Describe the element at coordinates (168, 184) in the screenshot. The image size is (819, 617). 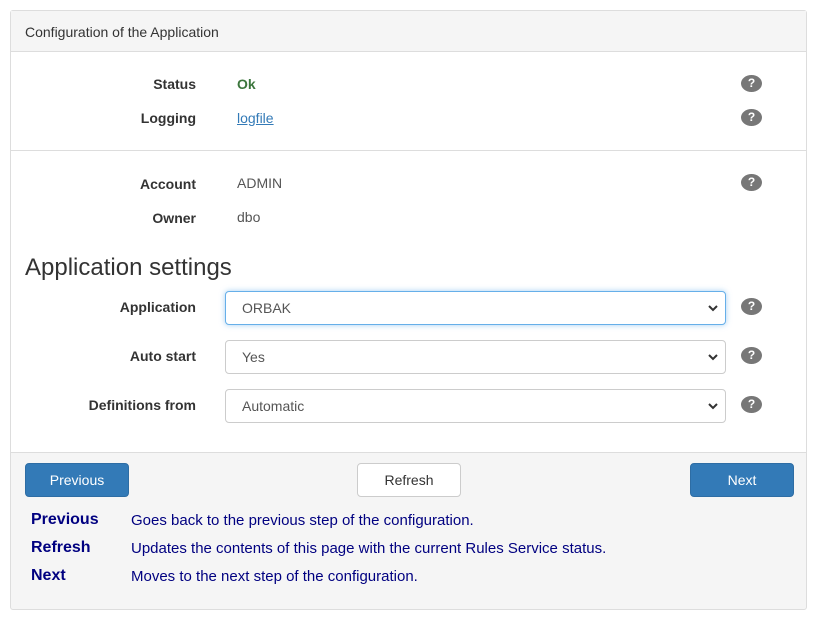
I see `account-label: Account` at that location.